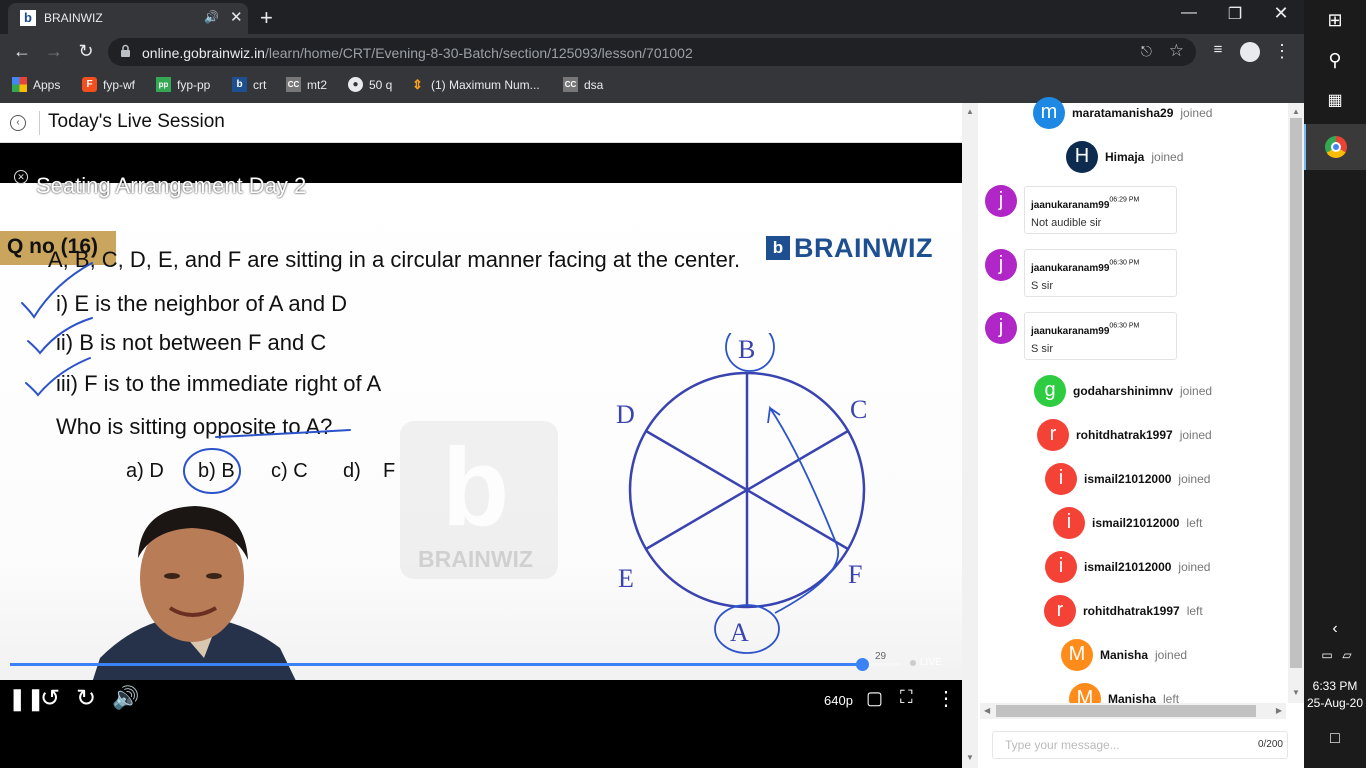  What do you see at coordinates (1296, 393) in the screenshot?
I see `chat-scroll-thumb` at bounding box center [1296, 393].